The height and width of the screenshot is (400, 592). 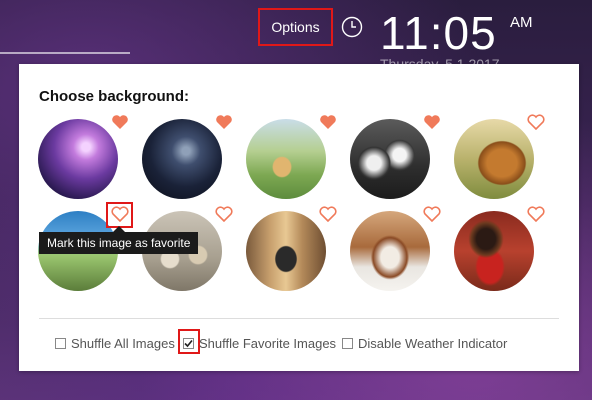 What do you see at coordinates (521, 22) in the screenshot?
I see `clock-ampm: AM` at bounding box center [521, 22].